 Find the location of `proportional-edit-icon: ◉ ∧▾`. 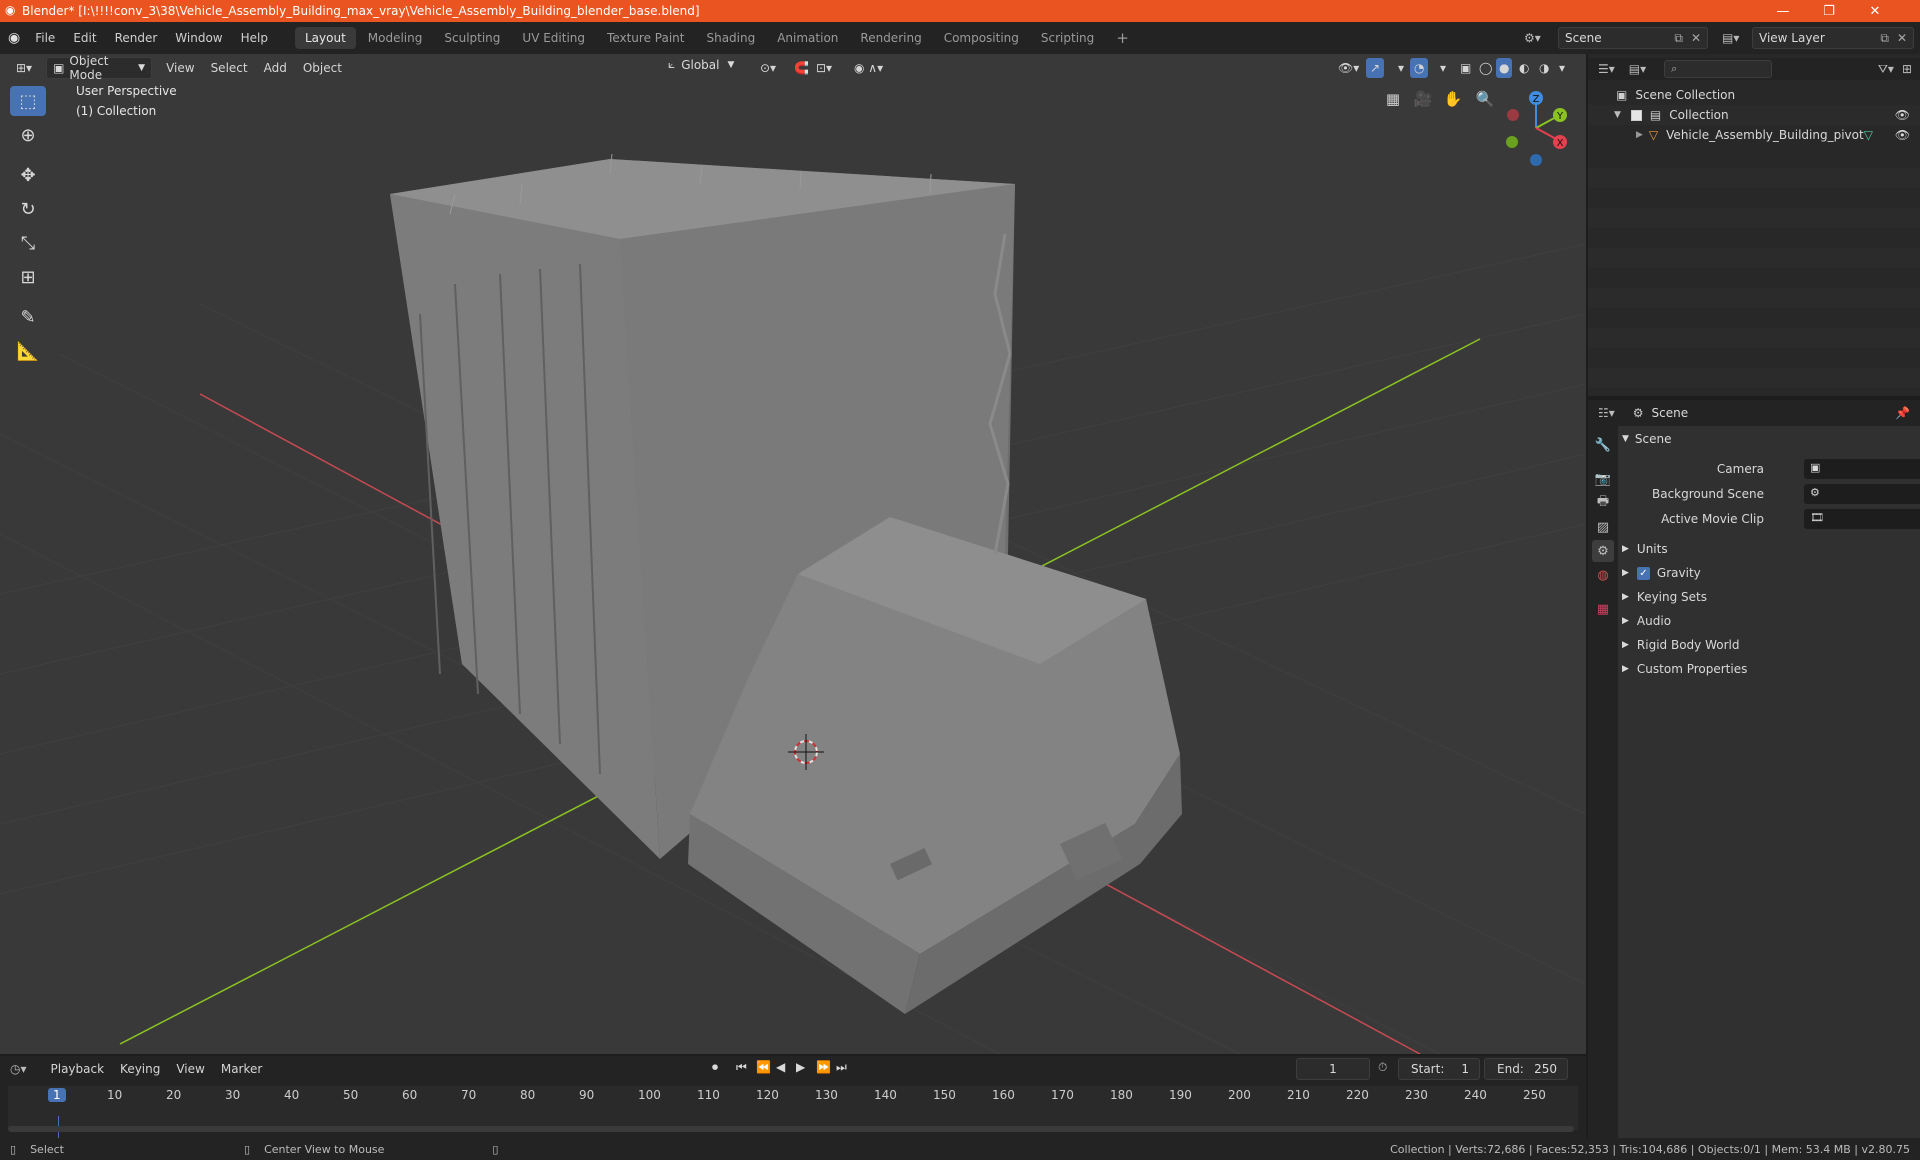

proportional-edit-icon: ◉ ∧▾ is located at coordinates (868, 68).